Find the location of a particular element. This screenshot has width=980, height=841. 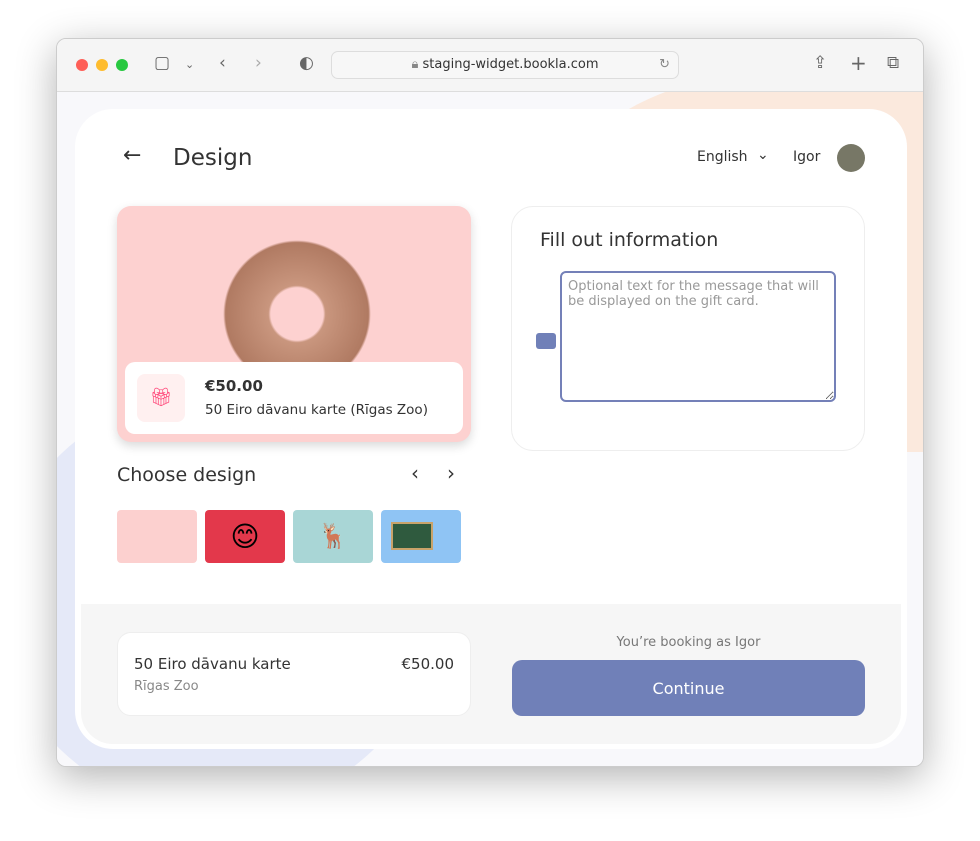

reload-icon: ↻ is located at coordinates (664, 65).